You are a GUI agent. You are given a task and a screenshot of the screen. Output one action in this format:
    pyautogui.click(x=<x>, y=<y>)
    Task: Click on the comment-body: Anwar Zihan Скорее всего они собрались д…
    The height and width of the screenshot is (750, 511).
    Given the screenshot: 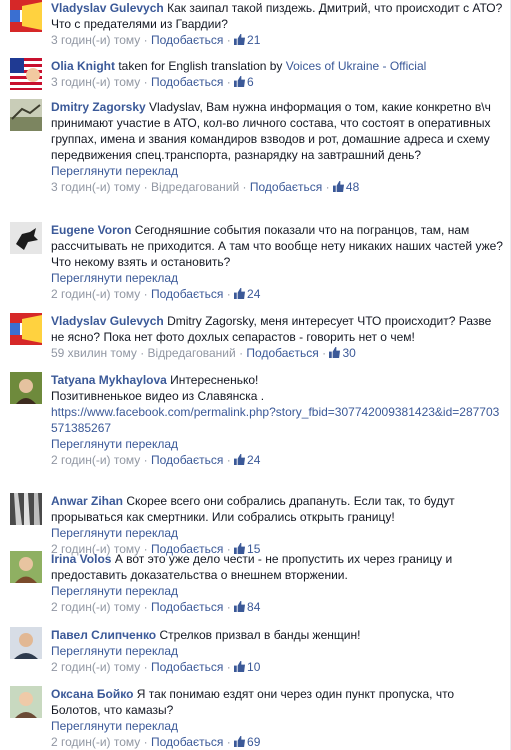 What is the action you would take?
    pyautogui.click(x=277, y=525)
    